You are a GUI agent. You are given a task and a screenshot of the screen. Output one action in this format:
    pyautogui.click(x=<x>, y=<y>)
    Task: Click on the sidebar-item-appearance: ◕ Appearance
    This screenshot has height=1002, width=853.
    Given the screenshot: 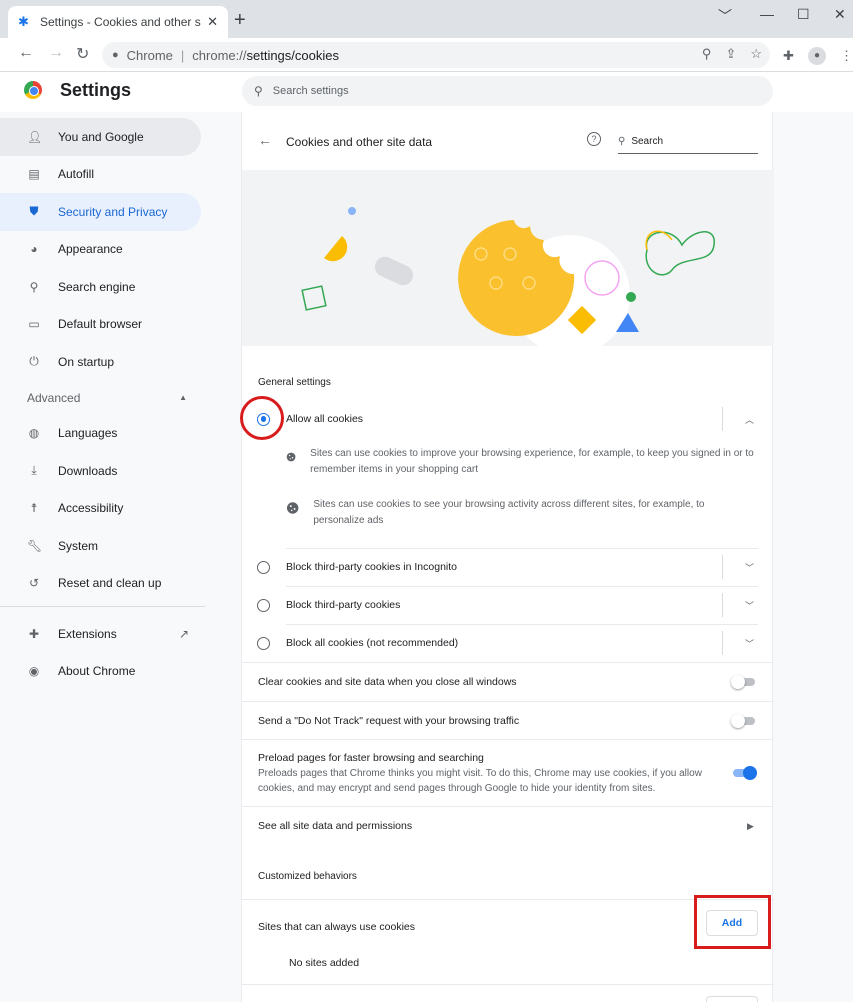 What is the action you would take?
    pyautogui.click(x=100, y=250)
    